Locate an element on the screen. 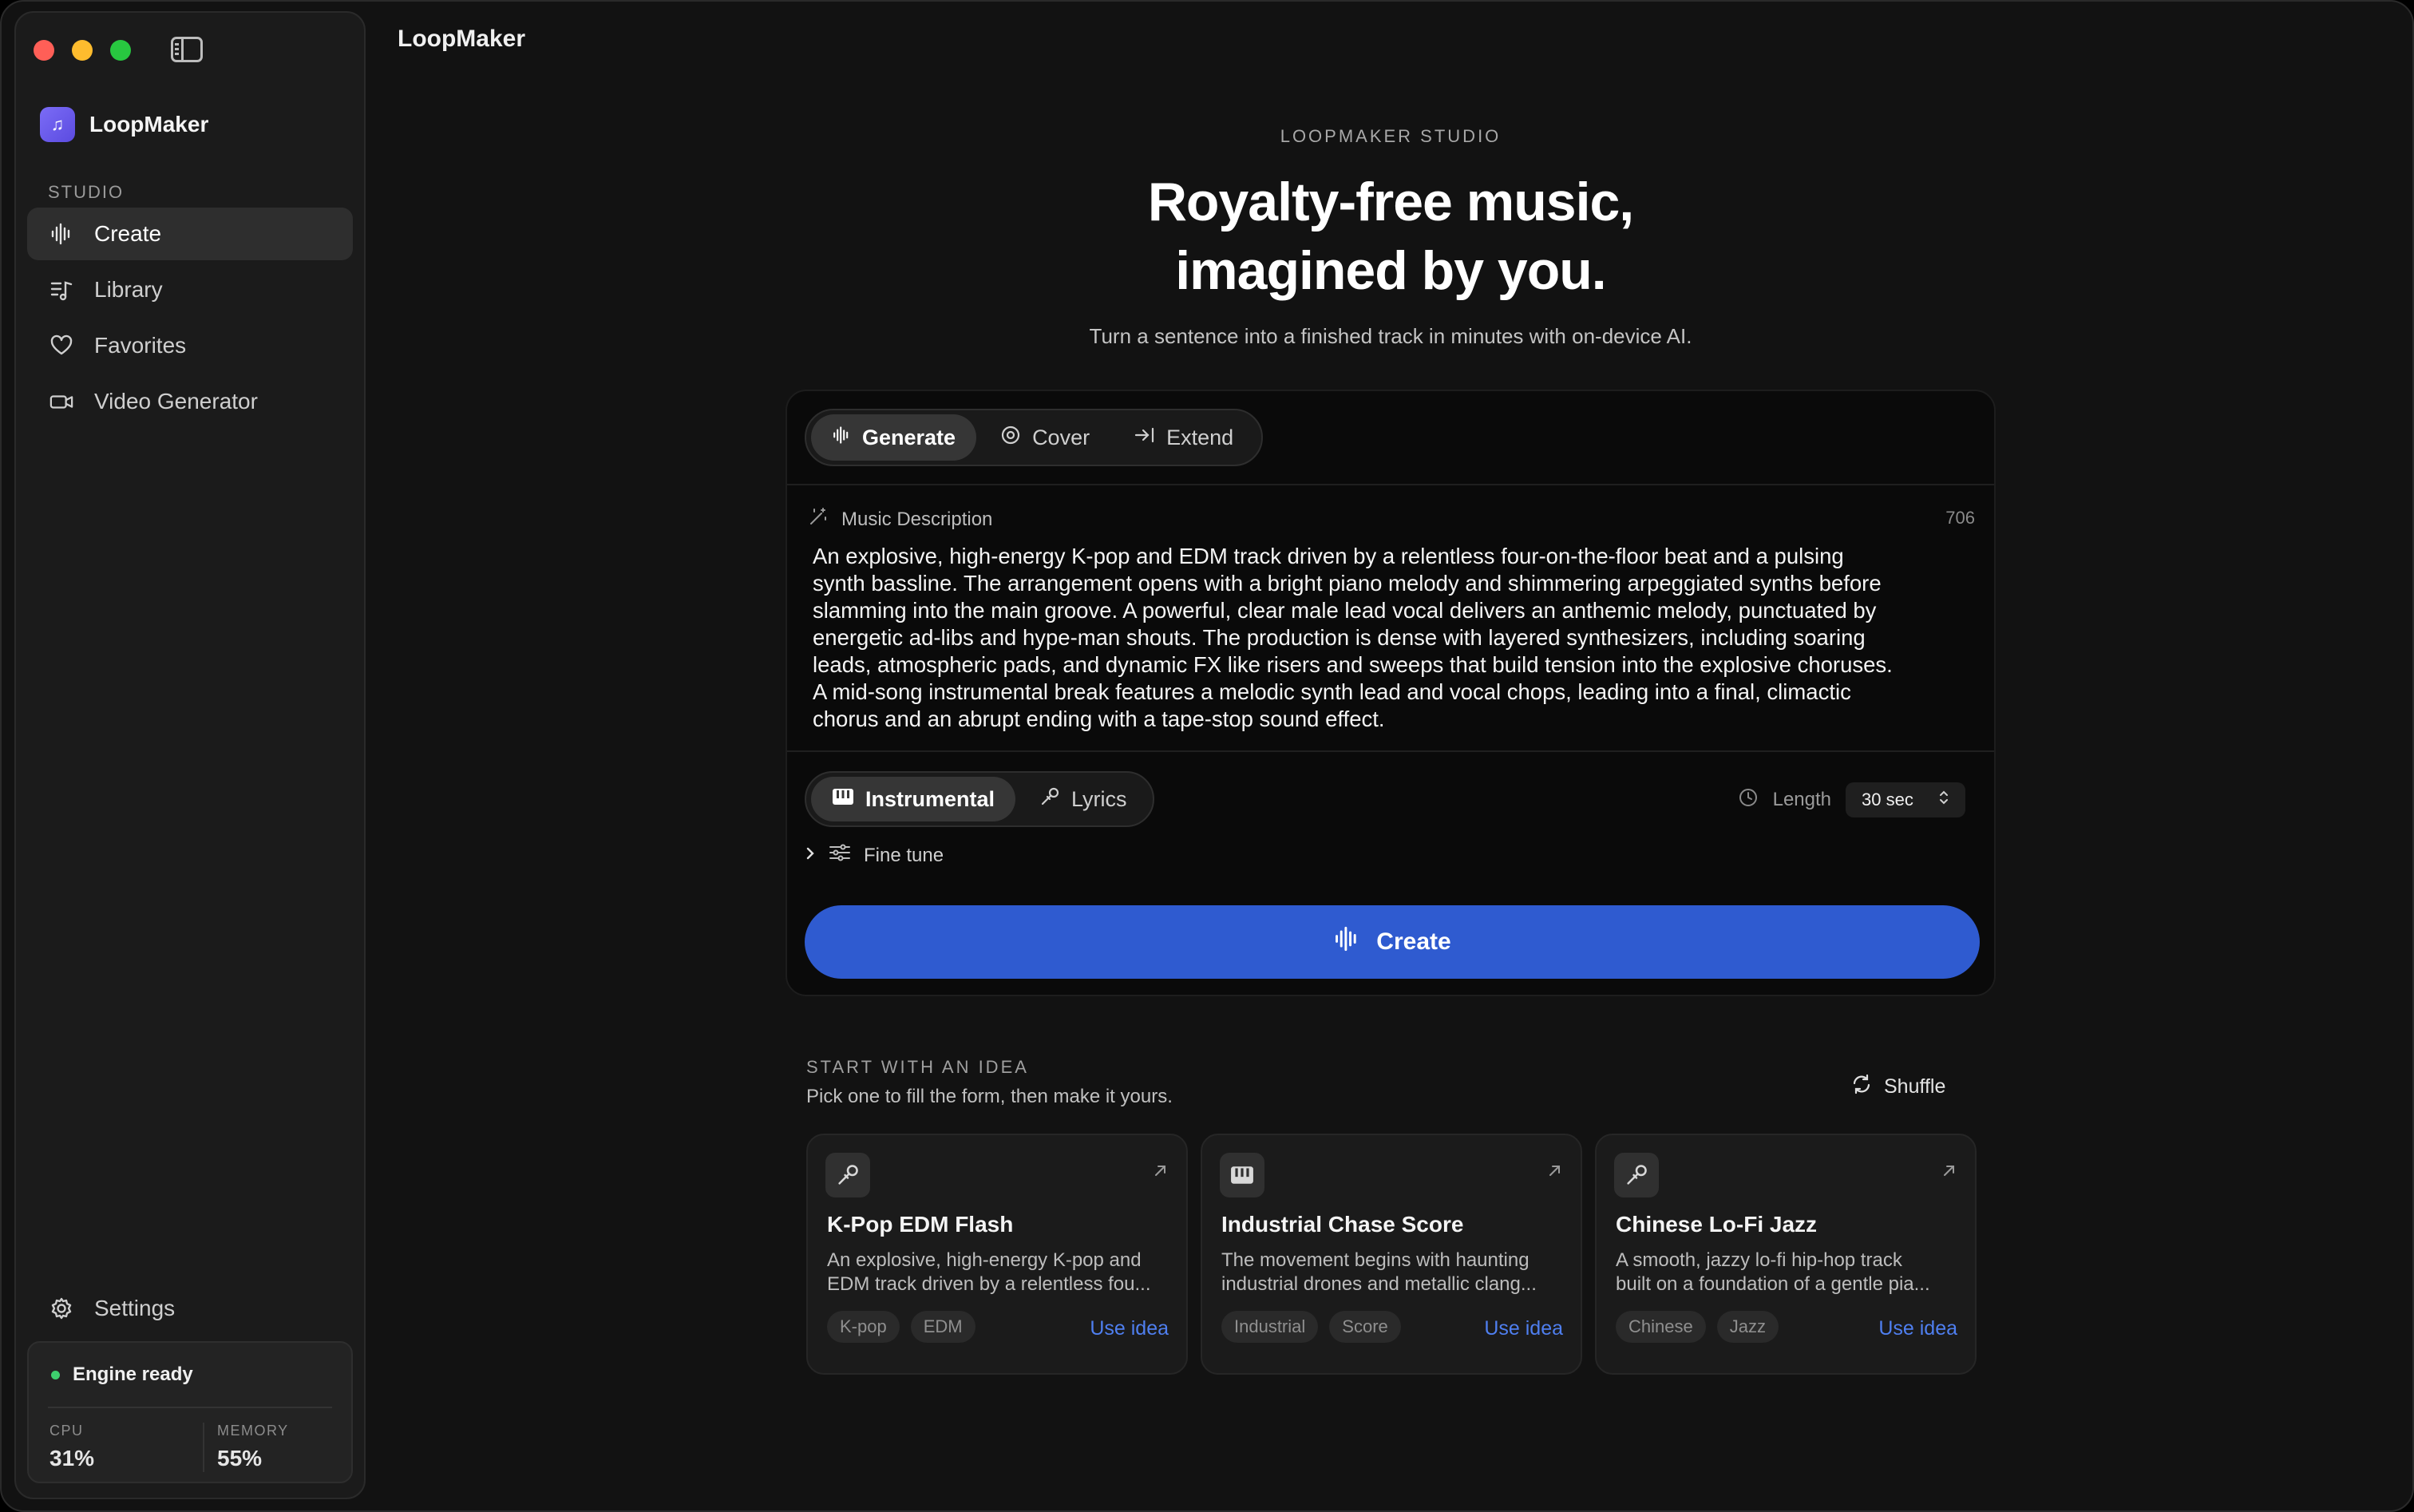  sidebar-section-label: STUDIO is located at coordinates (86, 192).